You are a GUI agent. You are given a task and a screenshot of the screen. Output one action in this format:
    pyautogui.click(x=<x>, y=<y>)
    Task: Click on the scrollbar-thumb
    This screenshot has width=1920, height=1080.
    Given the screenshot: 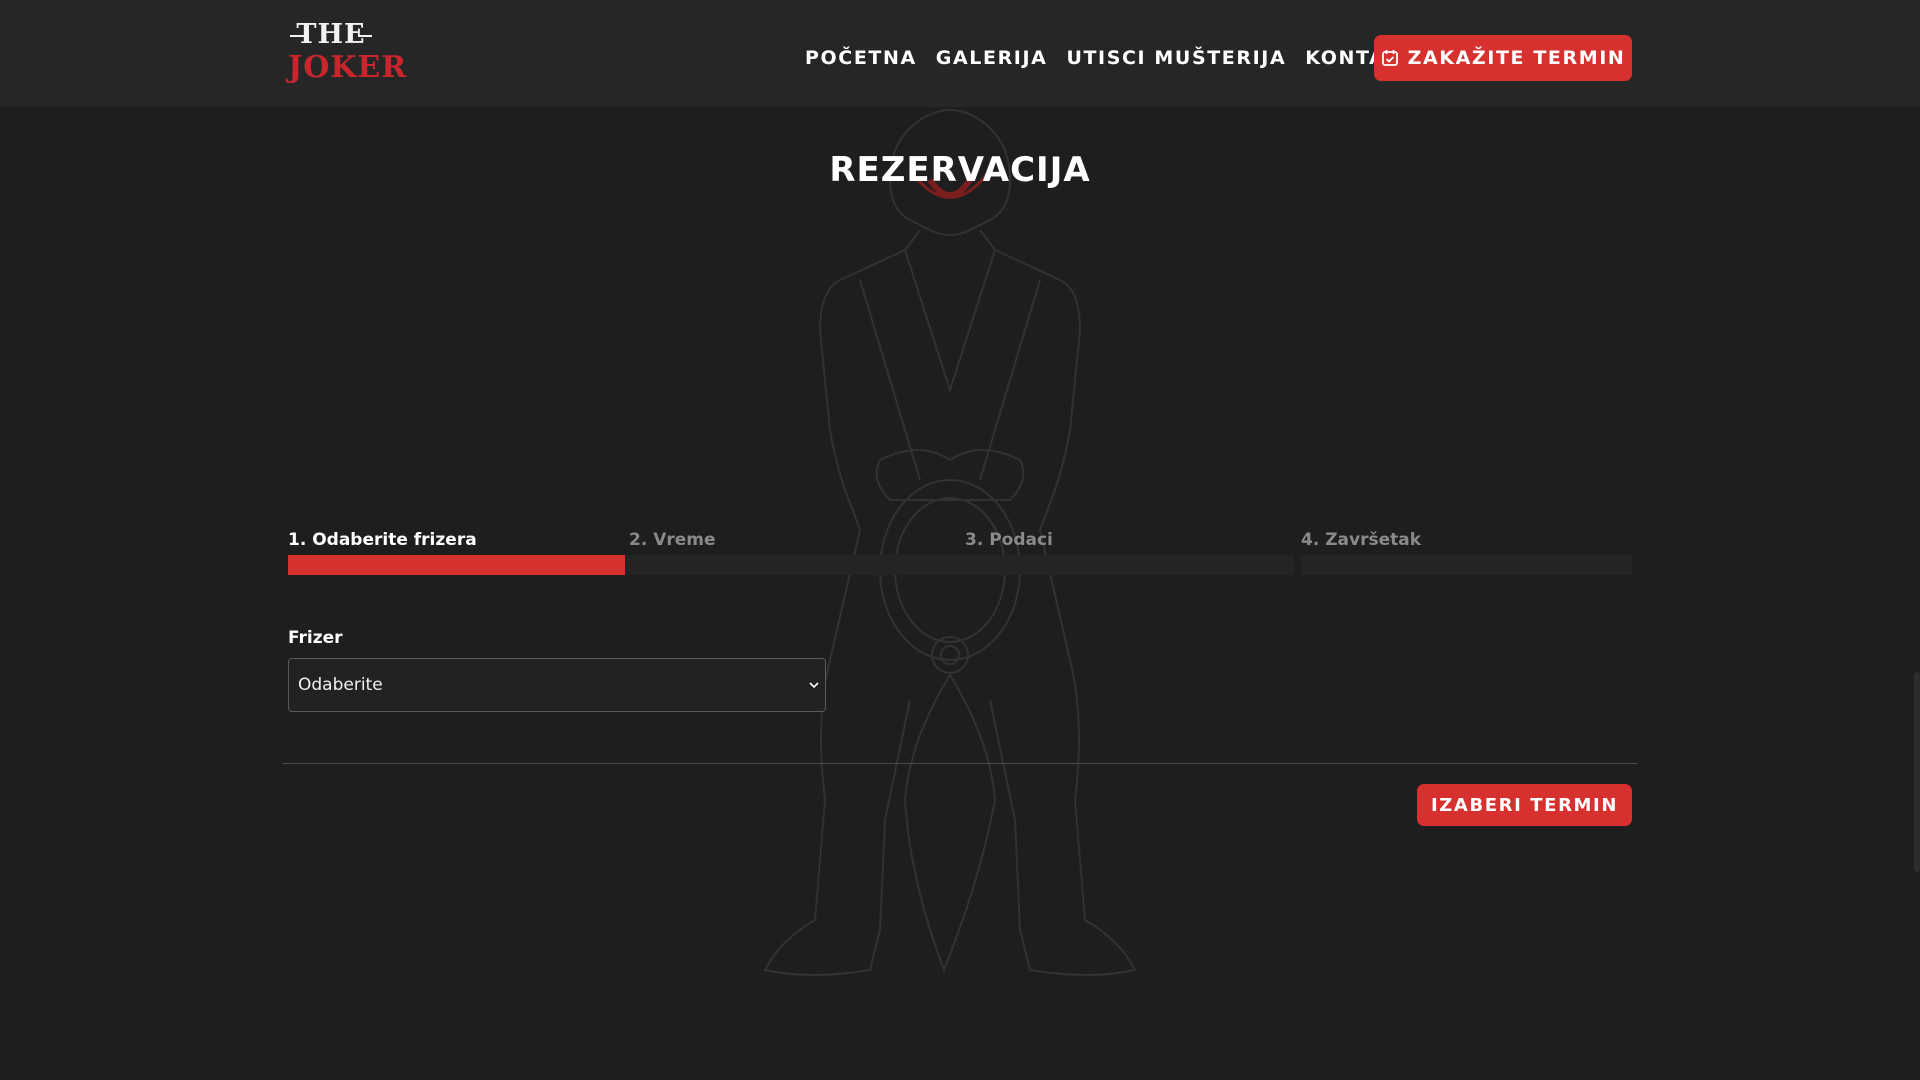 What is the action you would take?
    pyautogui.click(x=1917, y=772)
    